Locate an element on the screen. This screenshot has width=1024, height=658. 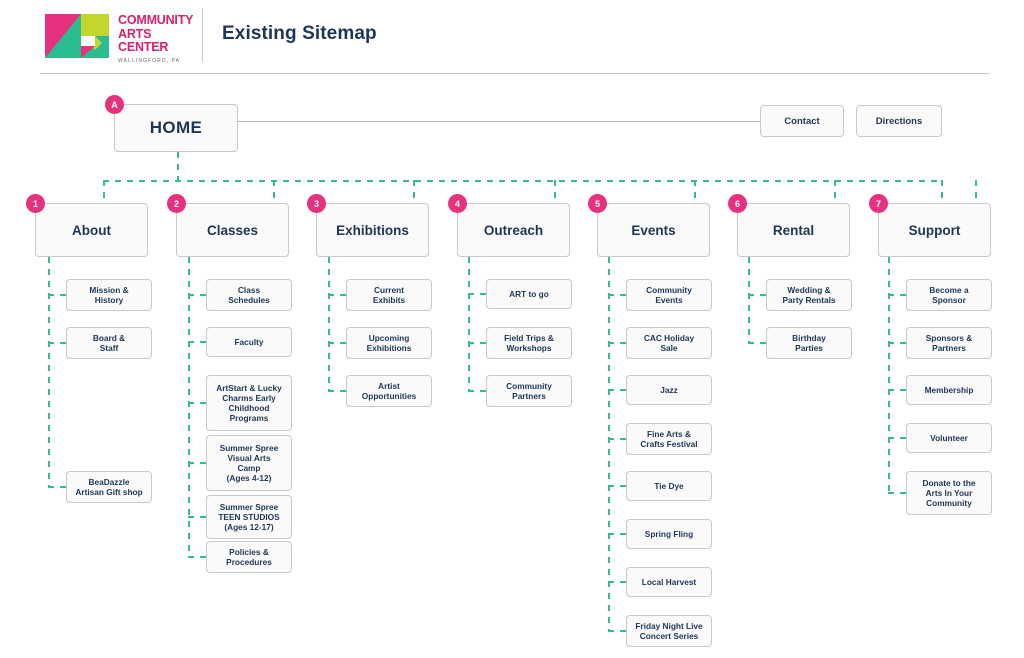
section-badge-support: 7 is located at coordinates (878, 203).